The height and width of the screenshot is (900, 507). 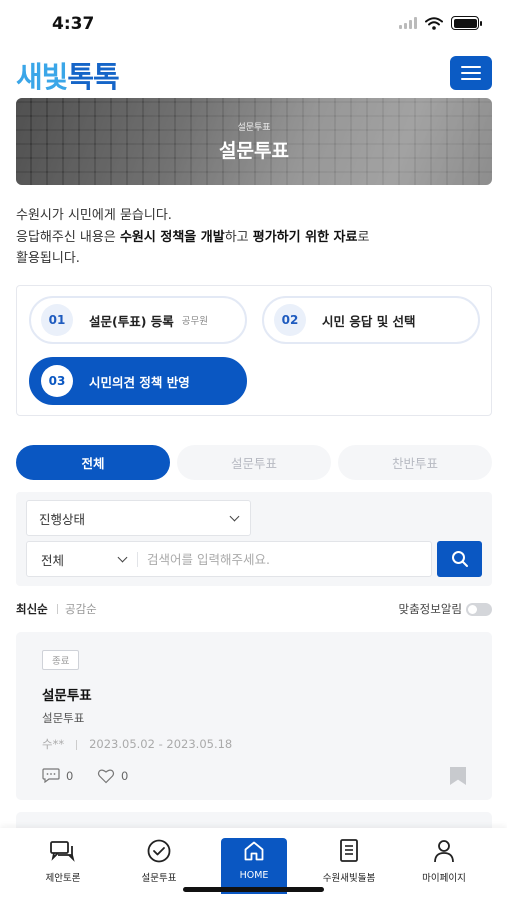 What do you see at coordinates (287, 559) in the screenshot?
I see `search-input` at bounding box center [287, 559].